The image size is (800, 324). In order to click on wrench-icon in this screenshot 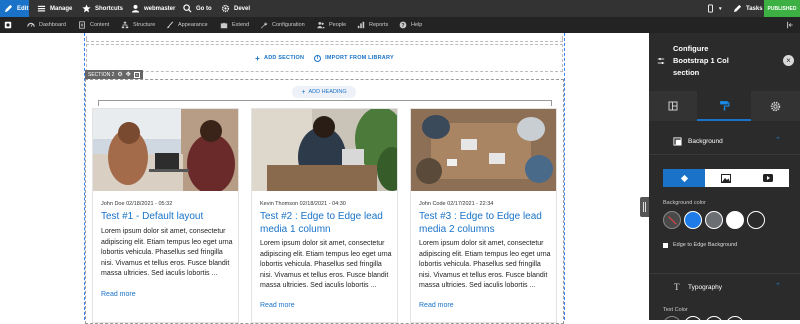, I will do `click(264, 25)`.